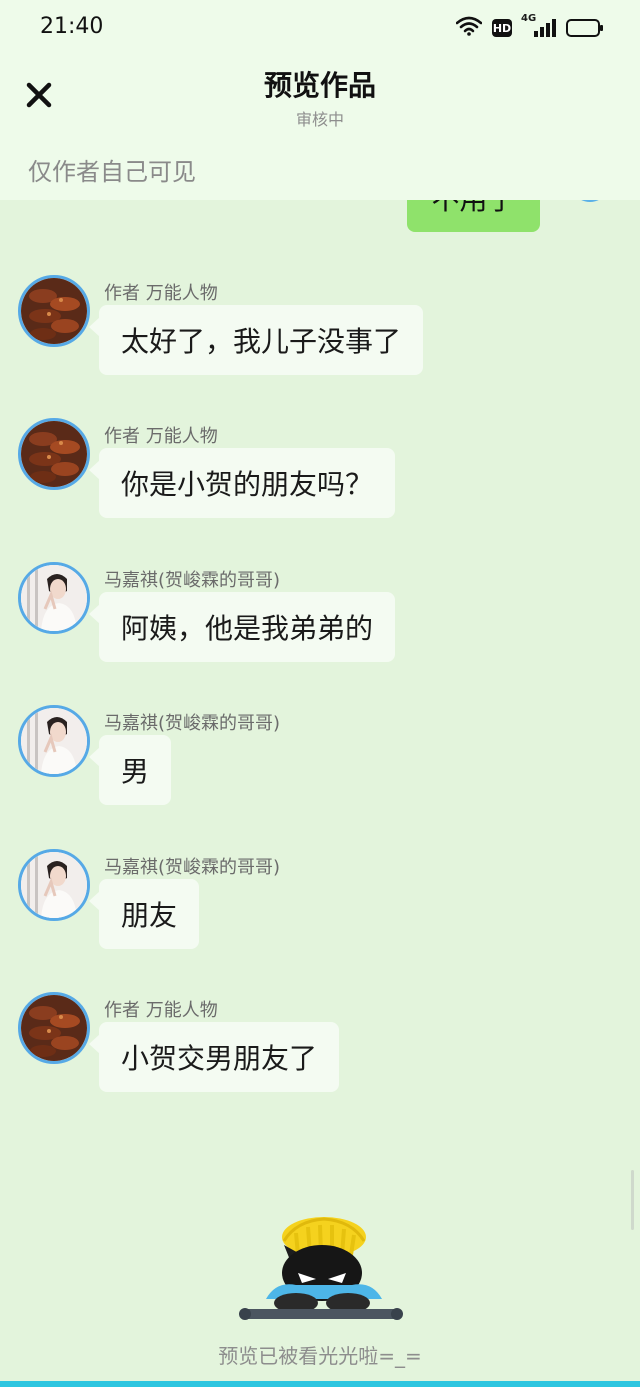 This screenshot has height=1387, width=640. Describe the element at coordinates (321, 1271) in the screenshot. I see `mascot-icon` at that location.